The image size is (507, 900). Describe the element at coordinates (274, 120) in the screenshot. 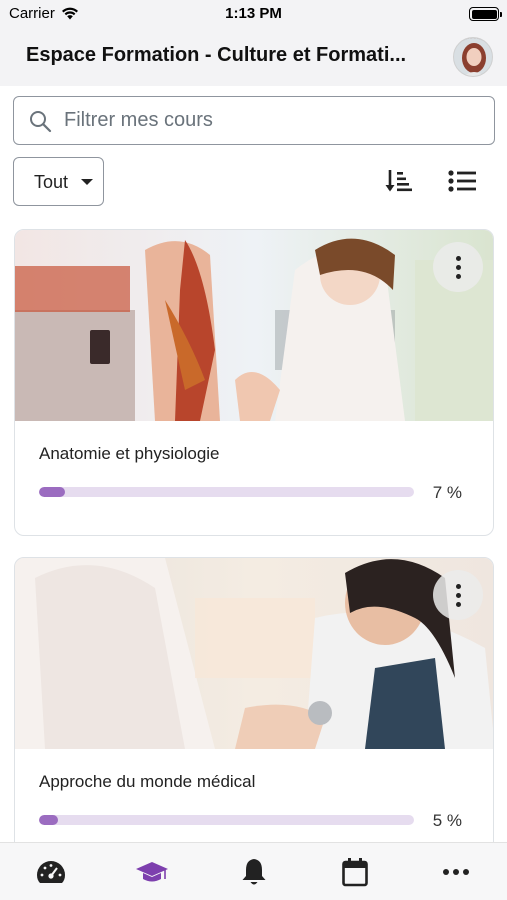

I see `search-input` at that location.